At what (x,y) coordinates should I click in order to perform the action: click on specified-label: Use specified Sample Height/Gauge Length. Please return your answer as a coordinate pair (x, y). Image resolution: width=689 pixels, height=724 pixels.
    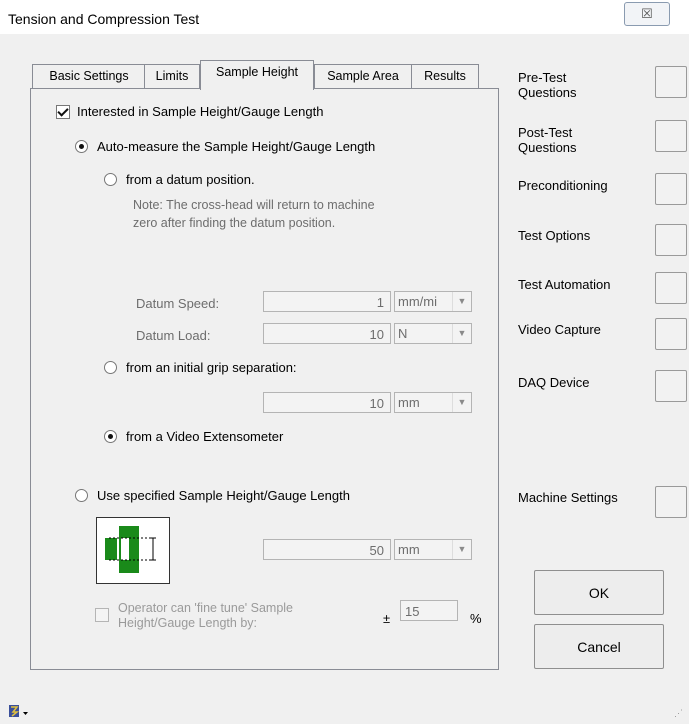
    Looking at the image, I should click on (223, 495).